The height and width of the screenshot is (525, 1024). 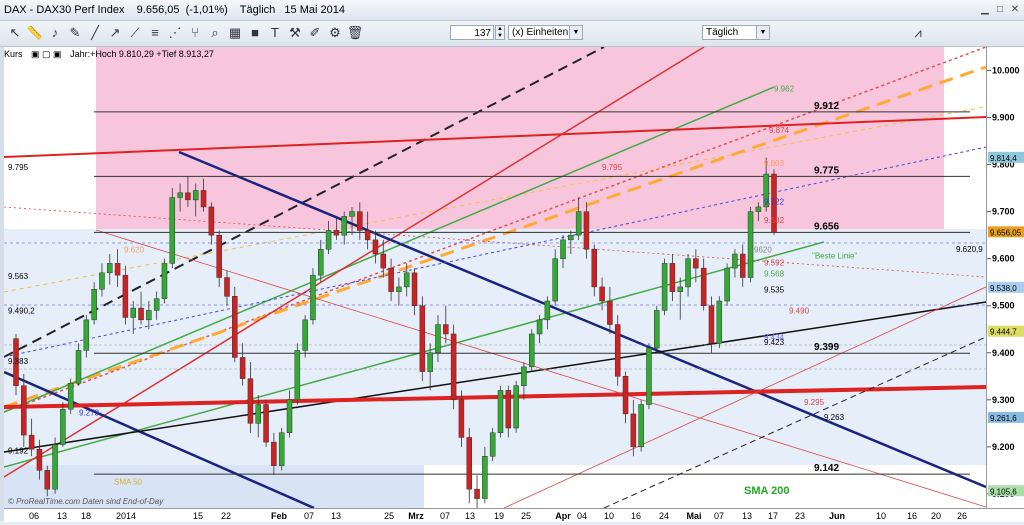 I want to click on trash-icon: 🗑, so click(x=355, y=33).